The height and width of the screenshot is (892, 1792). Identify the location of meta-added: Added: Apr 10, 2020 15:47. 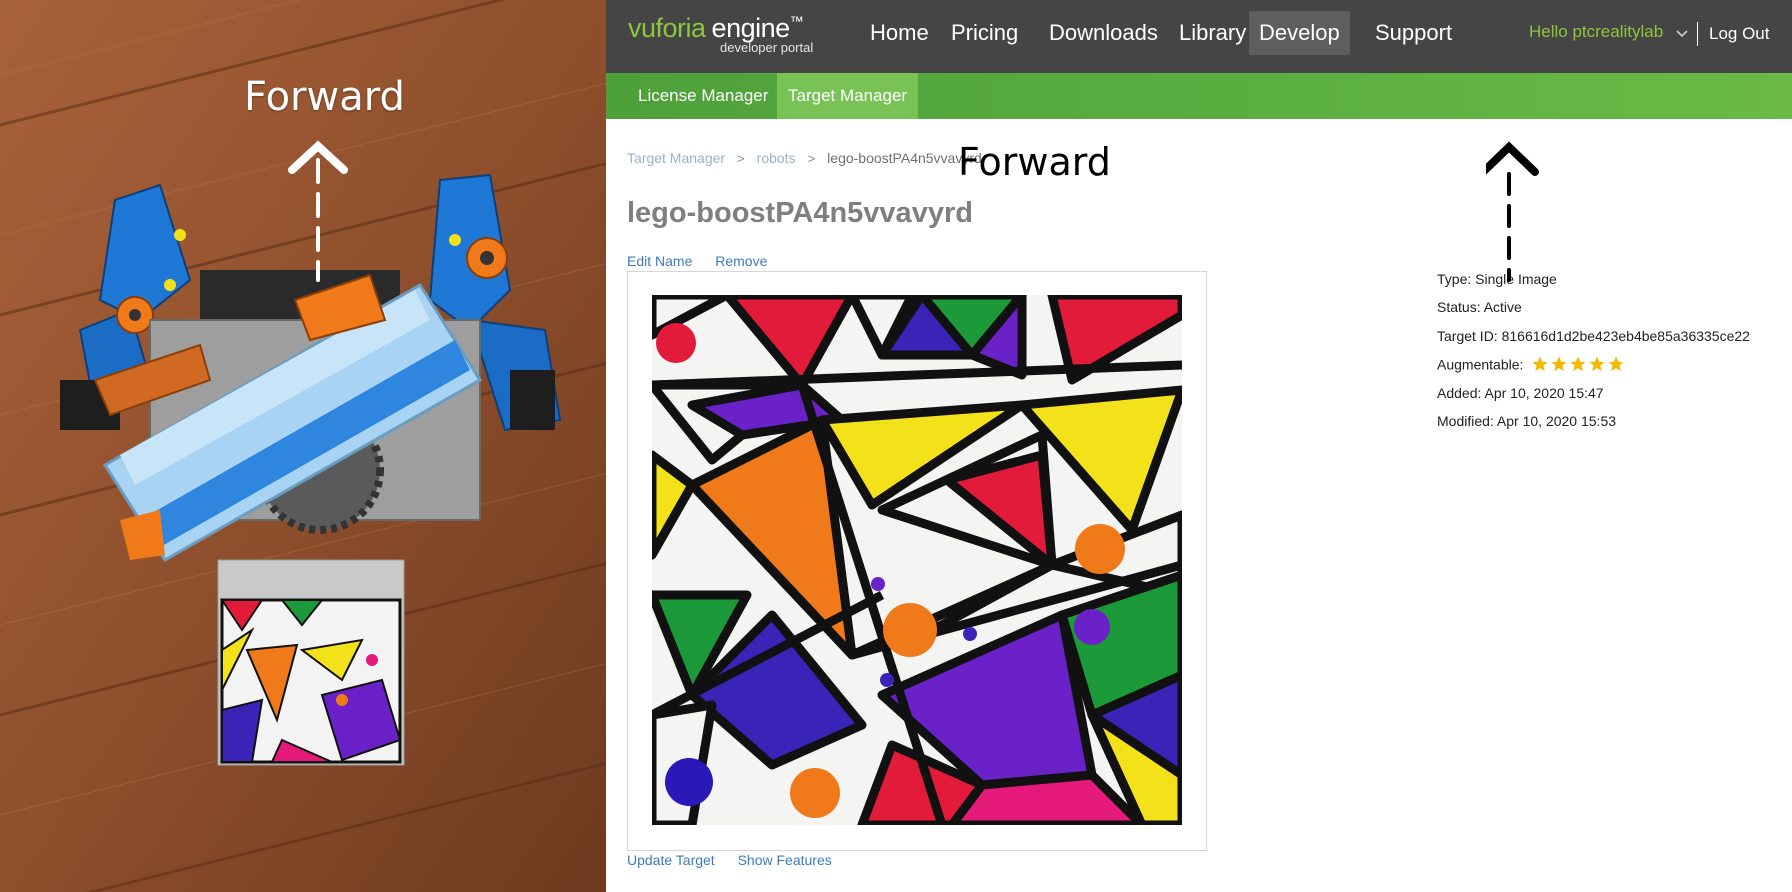
(1520, 392).